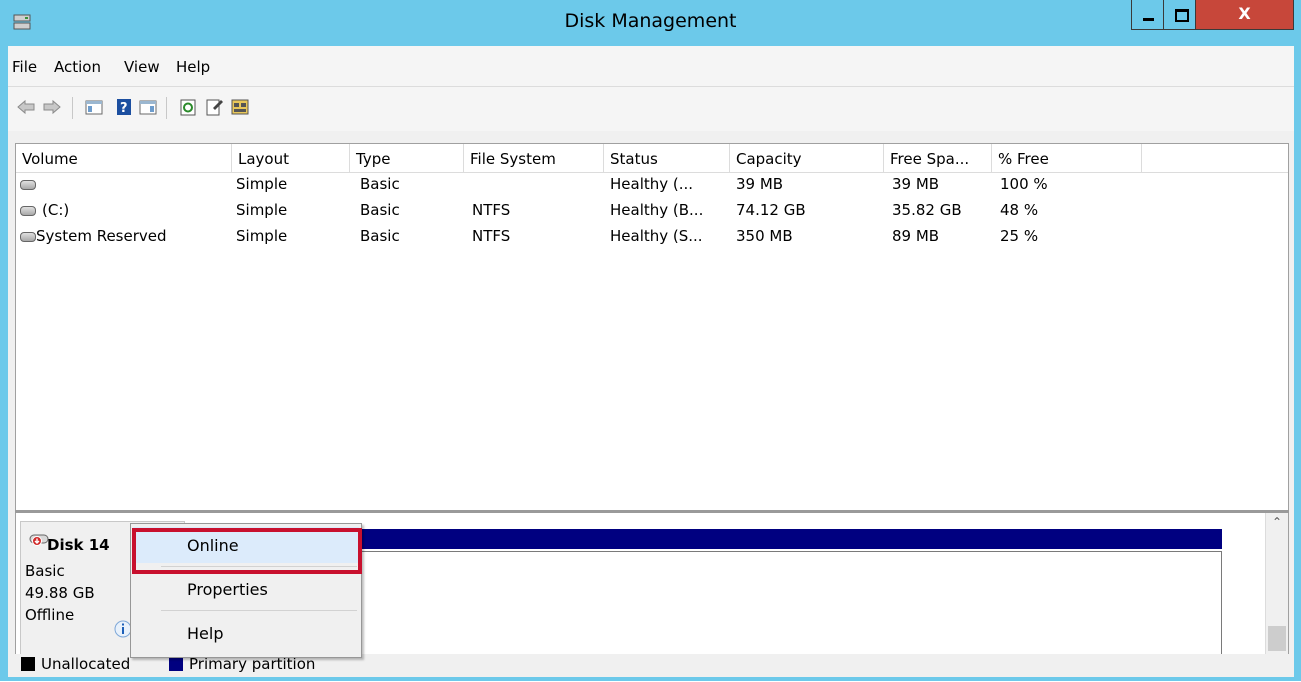  I want to click on maximize-icon, so click(1182, 15).